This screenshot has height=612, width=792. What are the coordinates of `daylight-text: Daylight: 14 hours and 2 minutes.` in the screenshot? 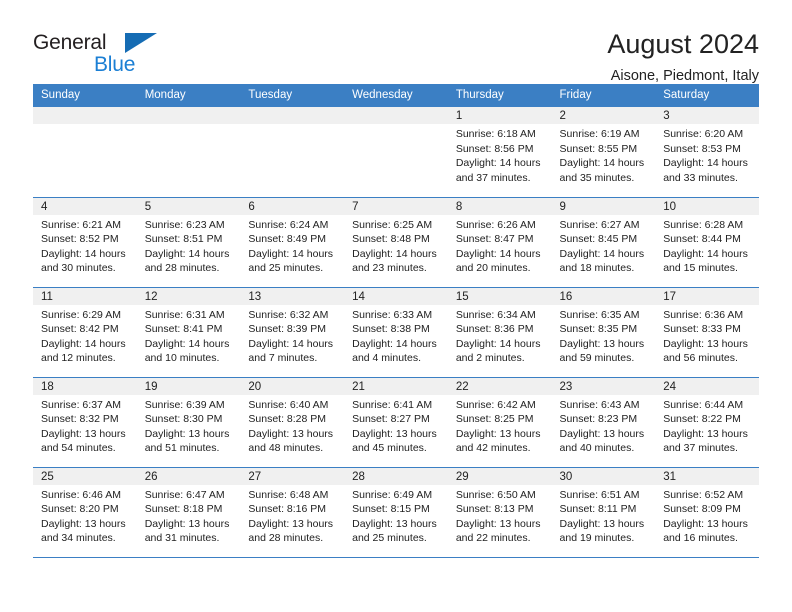 It's located at (498, 351).